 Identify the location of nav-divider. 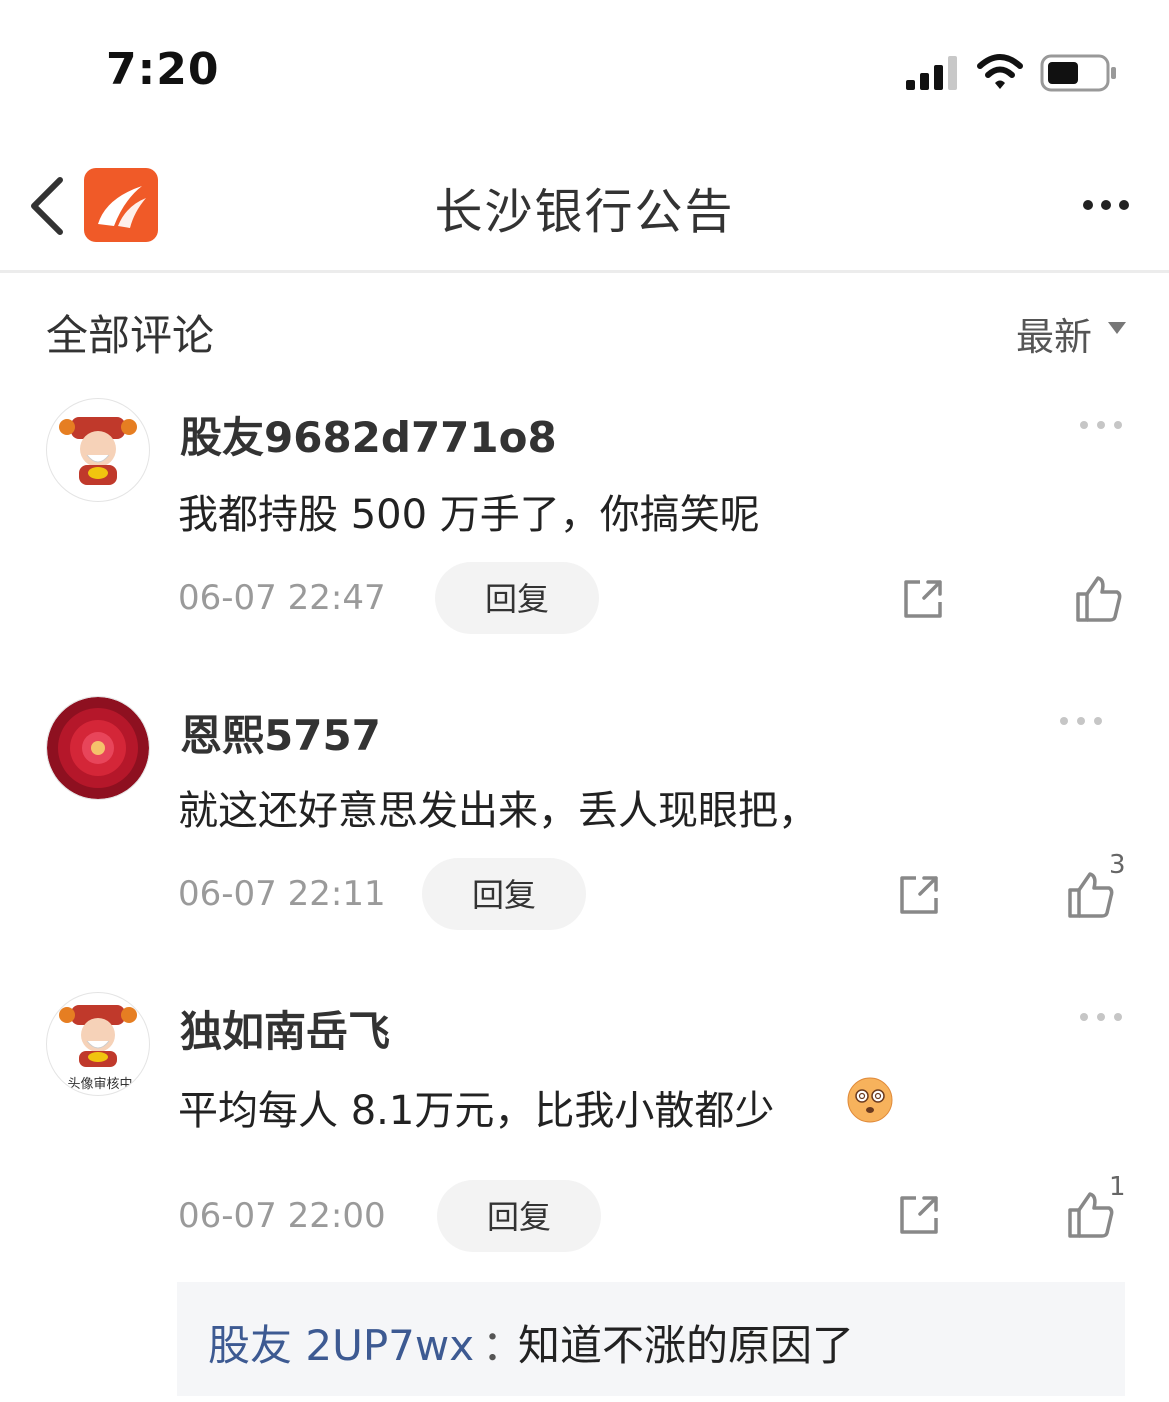
(584, 271).